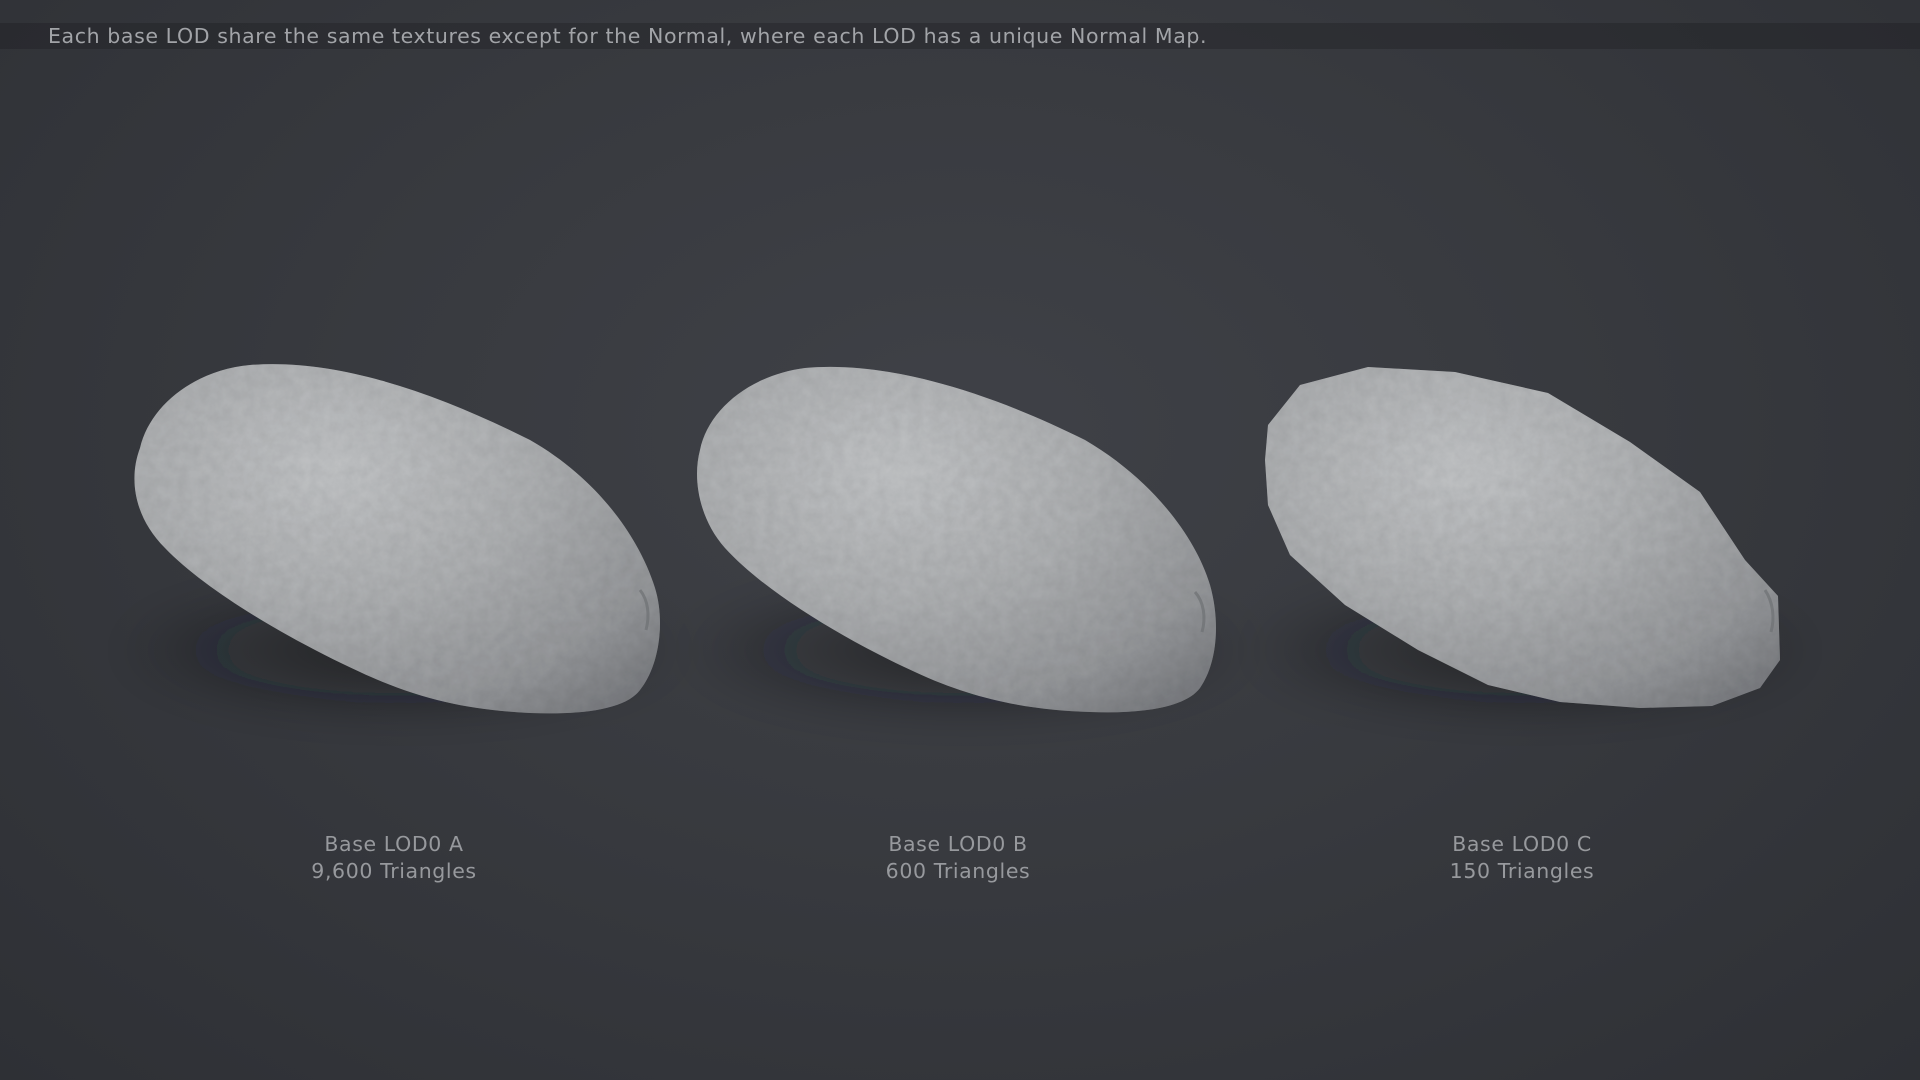 The width and height of the screenshot is (1920, 1080). What do you see at coordinates (1530, 543) in the screenshot?
I see `model-lod0-c` at bounding box center [1530, 543].